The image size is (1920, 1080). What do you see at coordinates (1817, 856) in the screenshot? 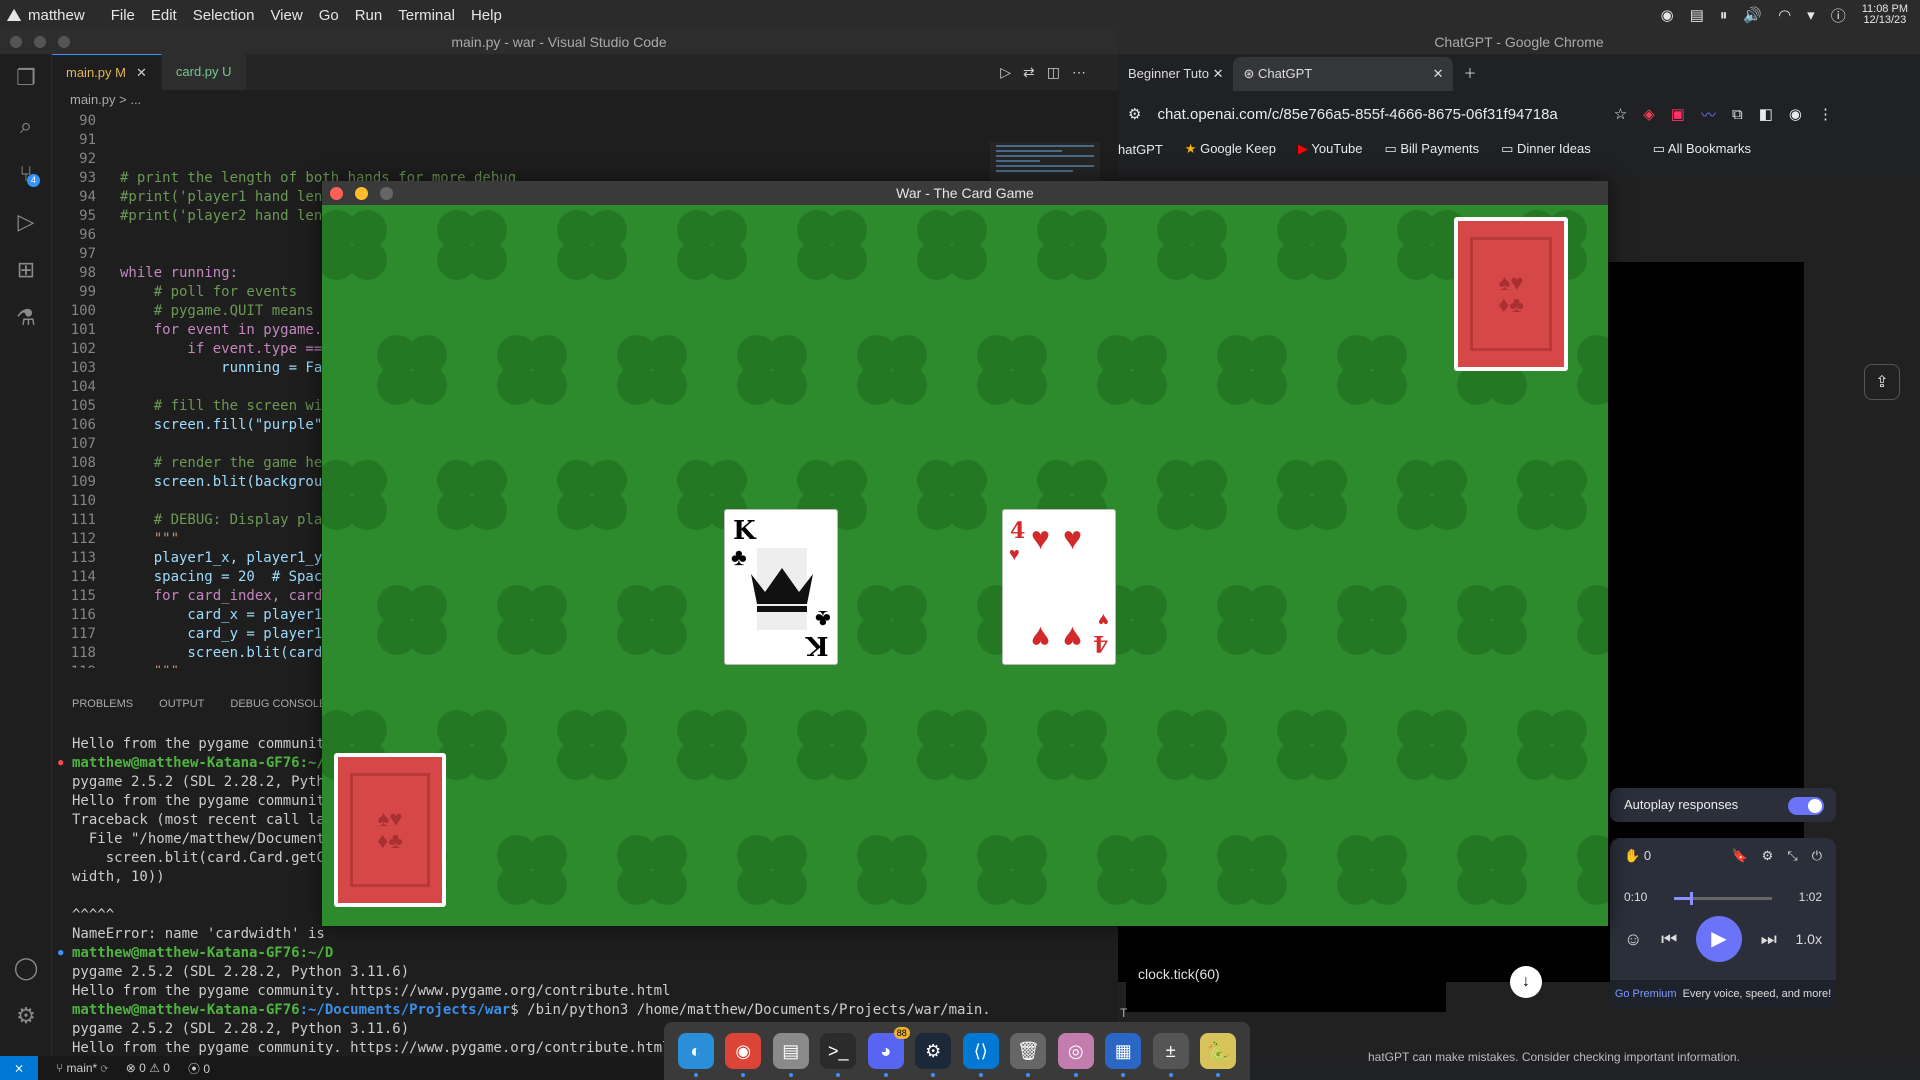
I see `power-icon: ⏻` at bounding box center [1817, 856].